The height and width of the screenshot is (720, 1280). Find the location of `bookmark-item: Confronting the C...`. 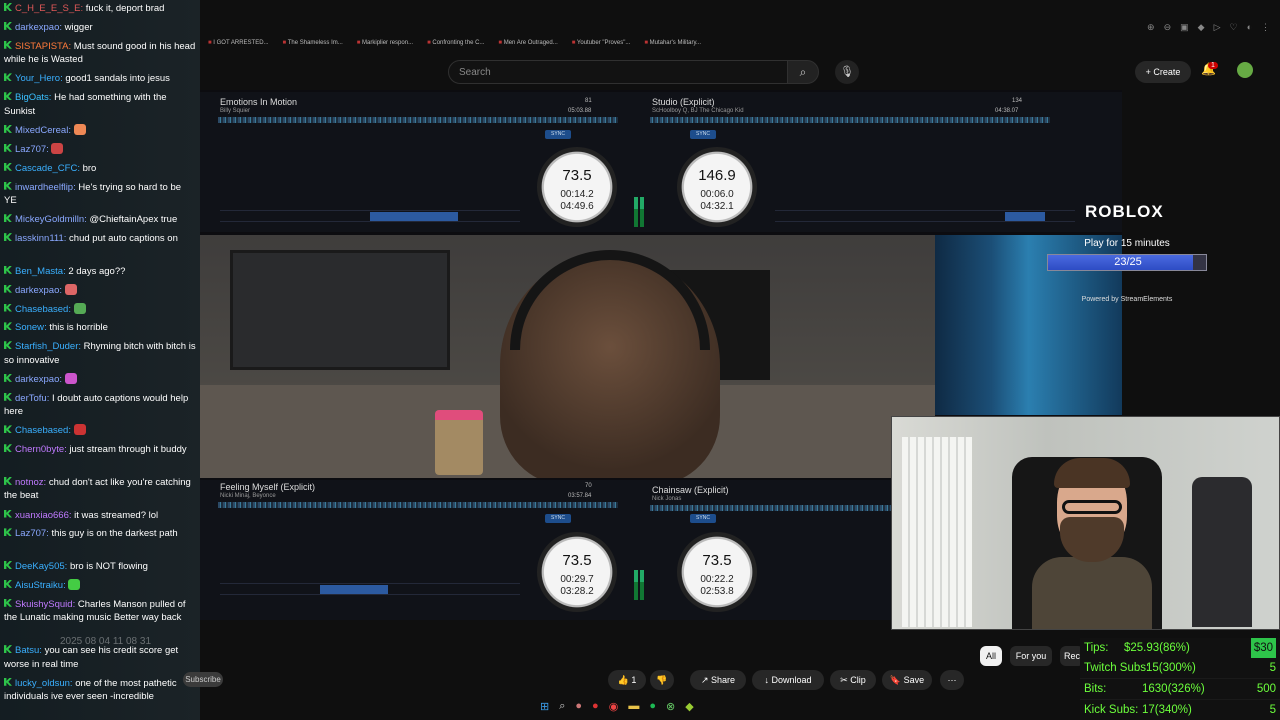

bookmark-item: Confronting the C... is located at coordinates (455, 43).